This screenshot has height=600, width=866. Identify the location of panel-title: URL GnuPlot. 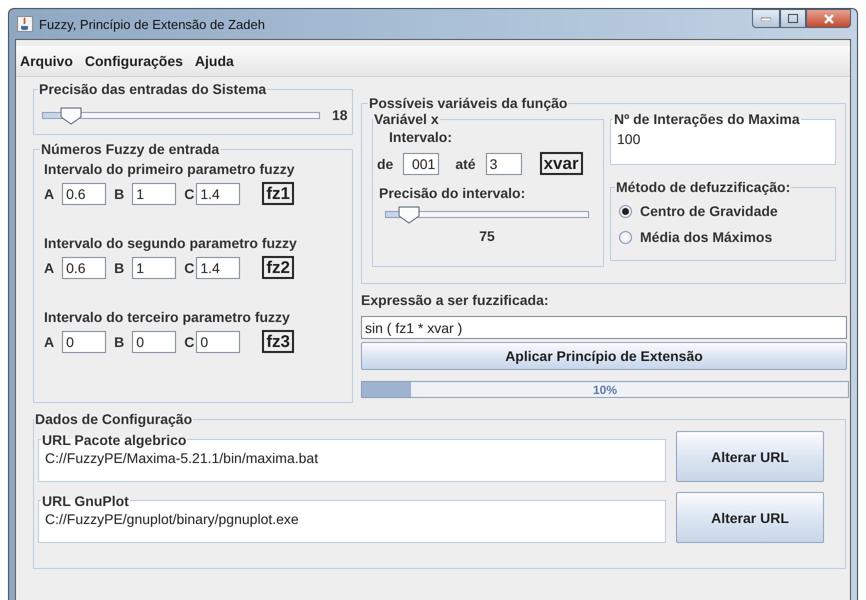
(85, 500).